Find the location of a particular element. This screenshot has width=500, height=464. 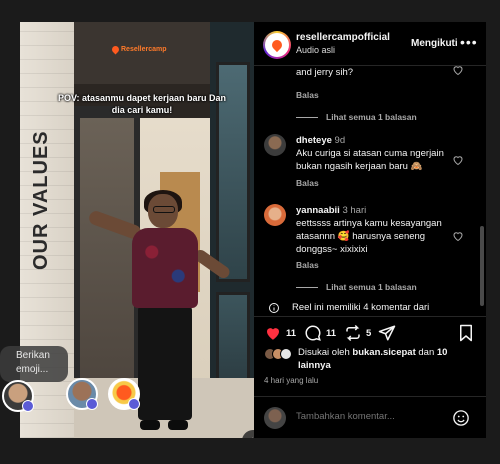

heart-filled-icon is located at coordinates (273, 334).